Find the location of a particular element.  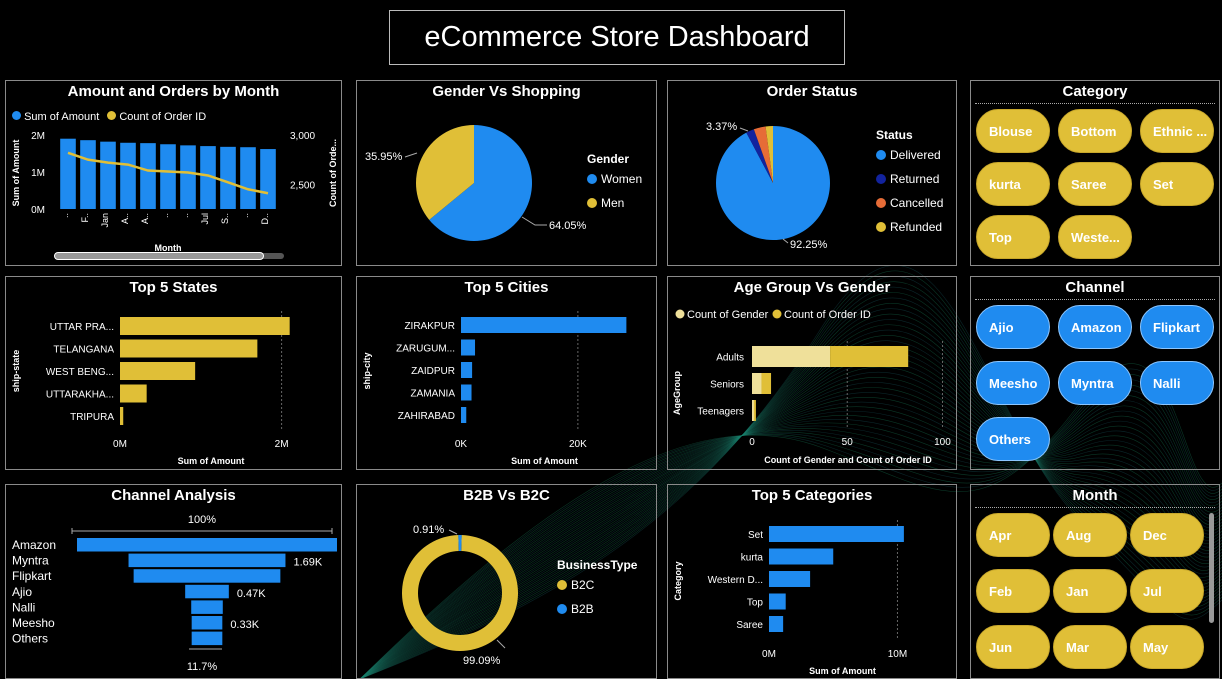

funnel-data-label: 1.69K is located at coordinates (307, 563).